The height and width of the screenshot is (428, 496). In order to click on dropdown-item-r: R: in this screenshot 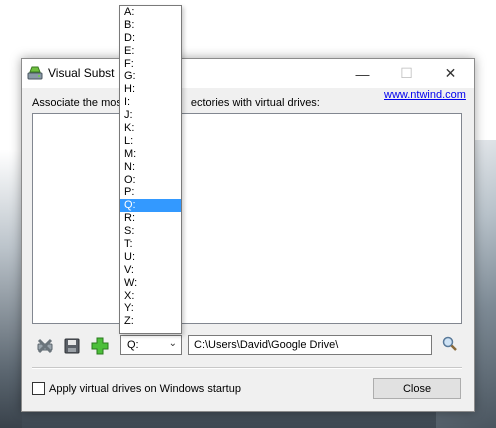, I will do `click(150, 218)`.